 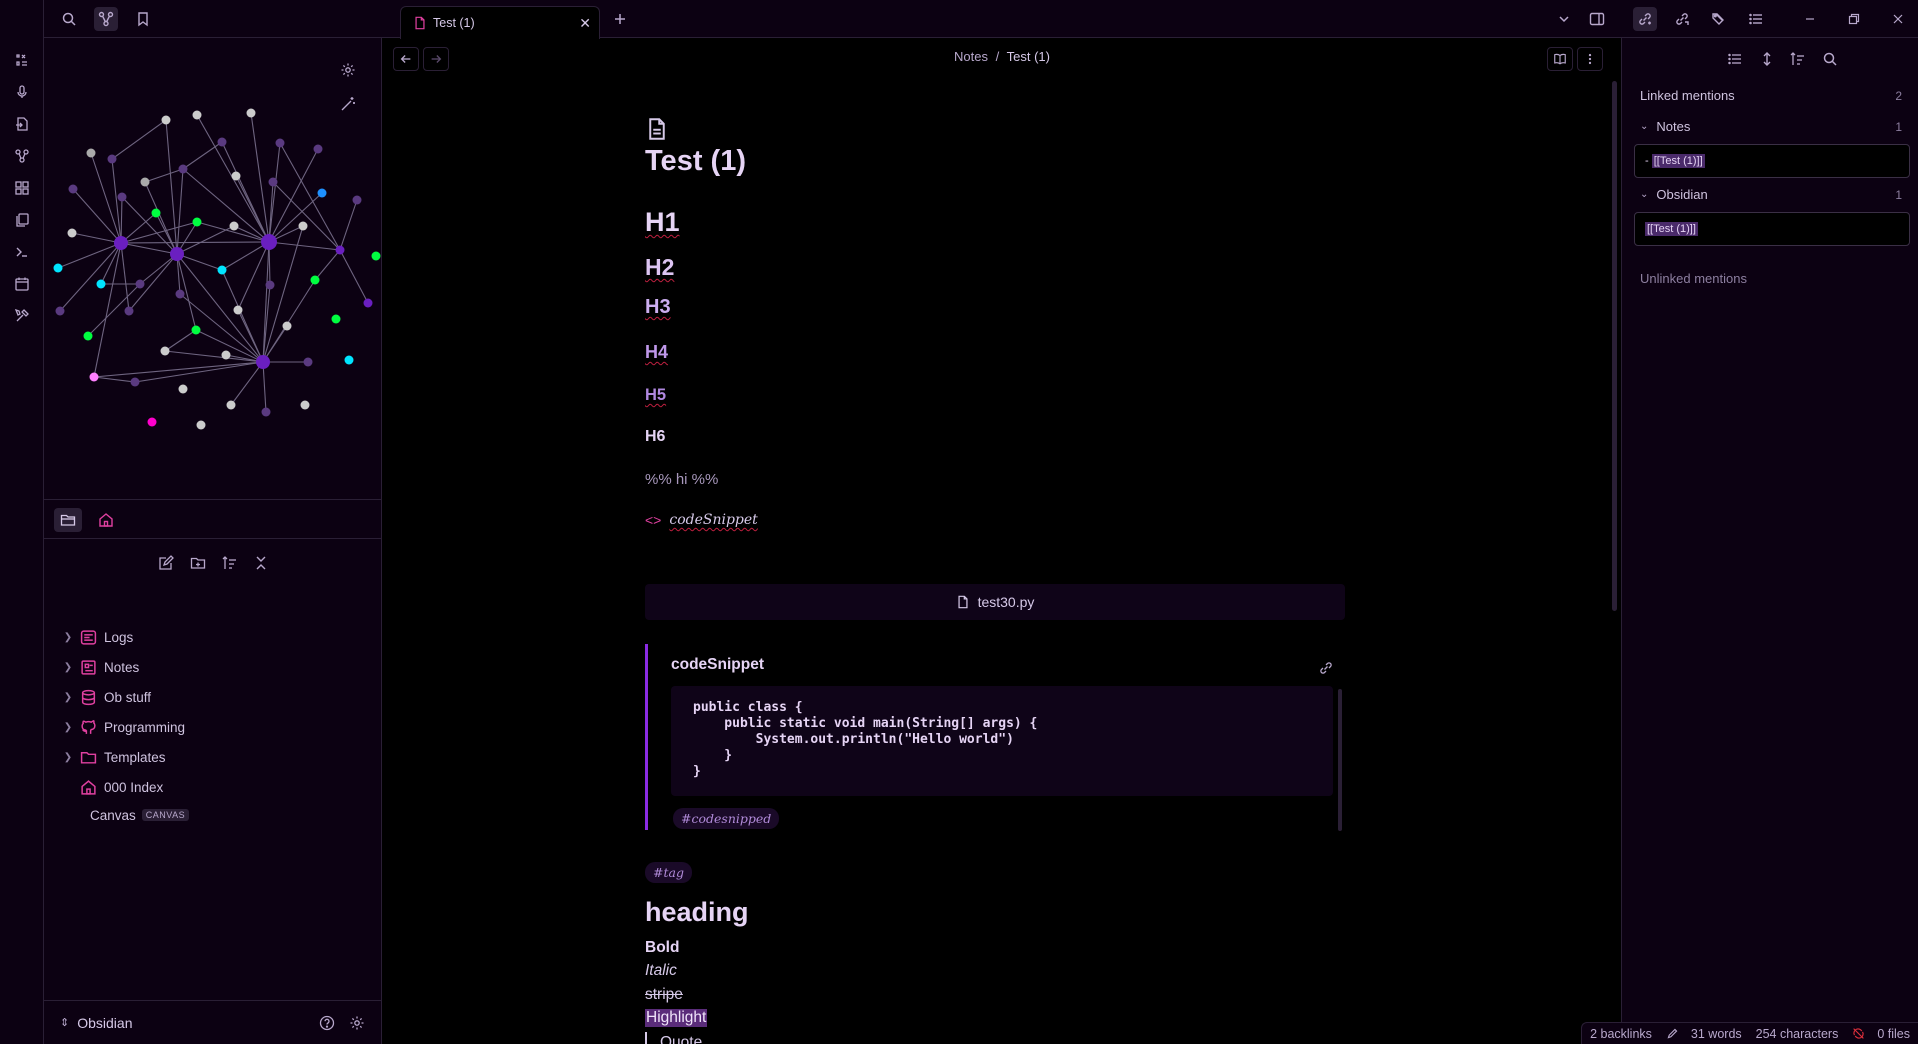 What do you see at coordinates (1590, 59) in the screenshot?
I see `more-options-icon` at bounding box center [1590, 59].